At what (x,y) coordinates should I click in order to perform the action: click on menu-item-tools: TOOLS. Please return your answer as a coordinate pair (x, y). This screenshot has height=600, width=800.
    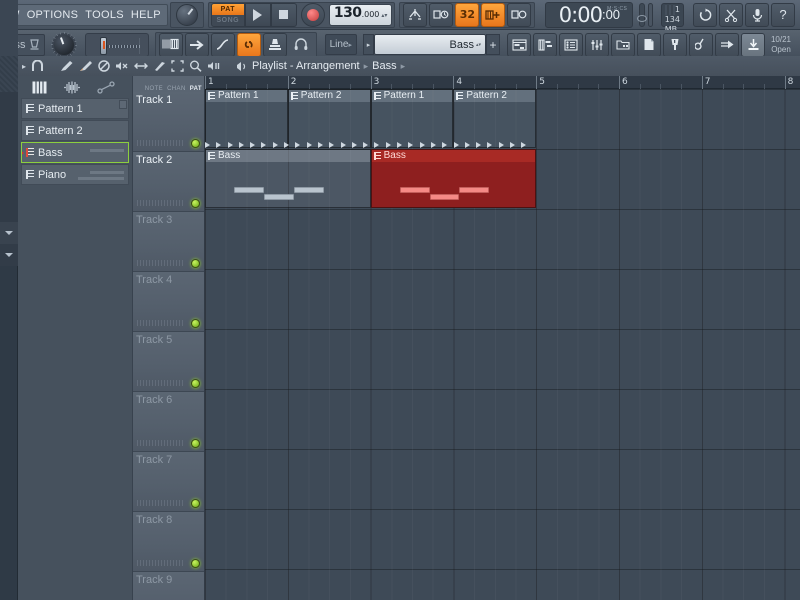
    Looking at the image, I should click on (104, 15).